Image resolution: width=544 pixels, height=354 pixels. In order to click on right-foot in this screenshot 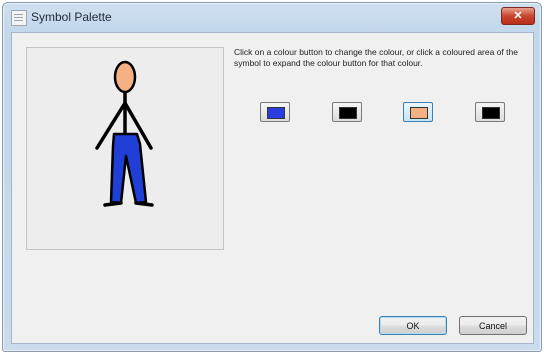, I will do `click(144, 204)`.